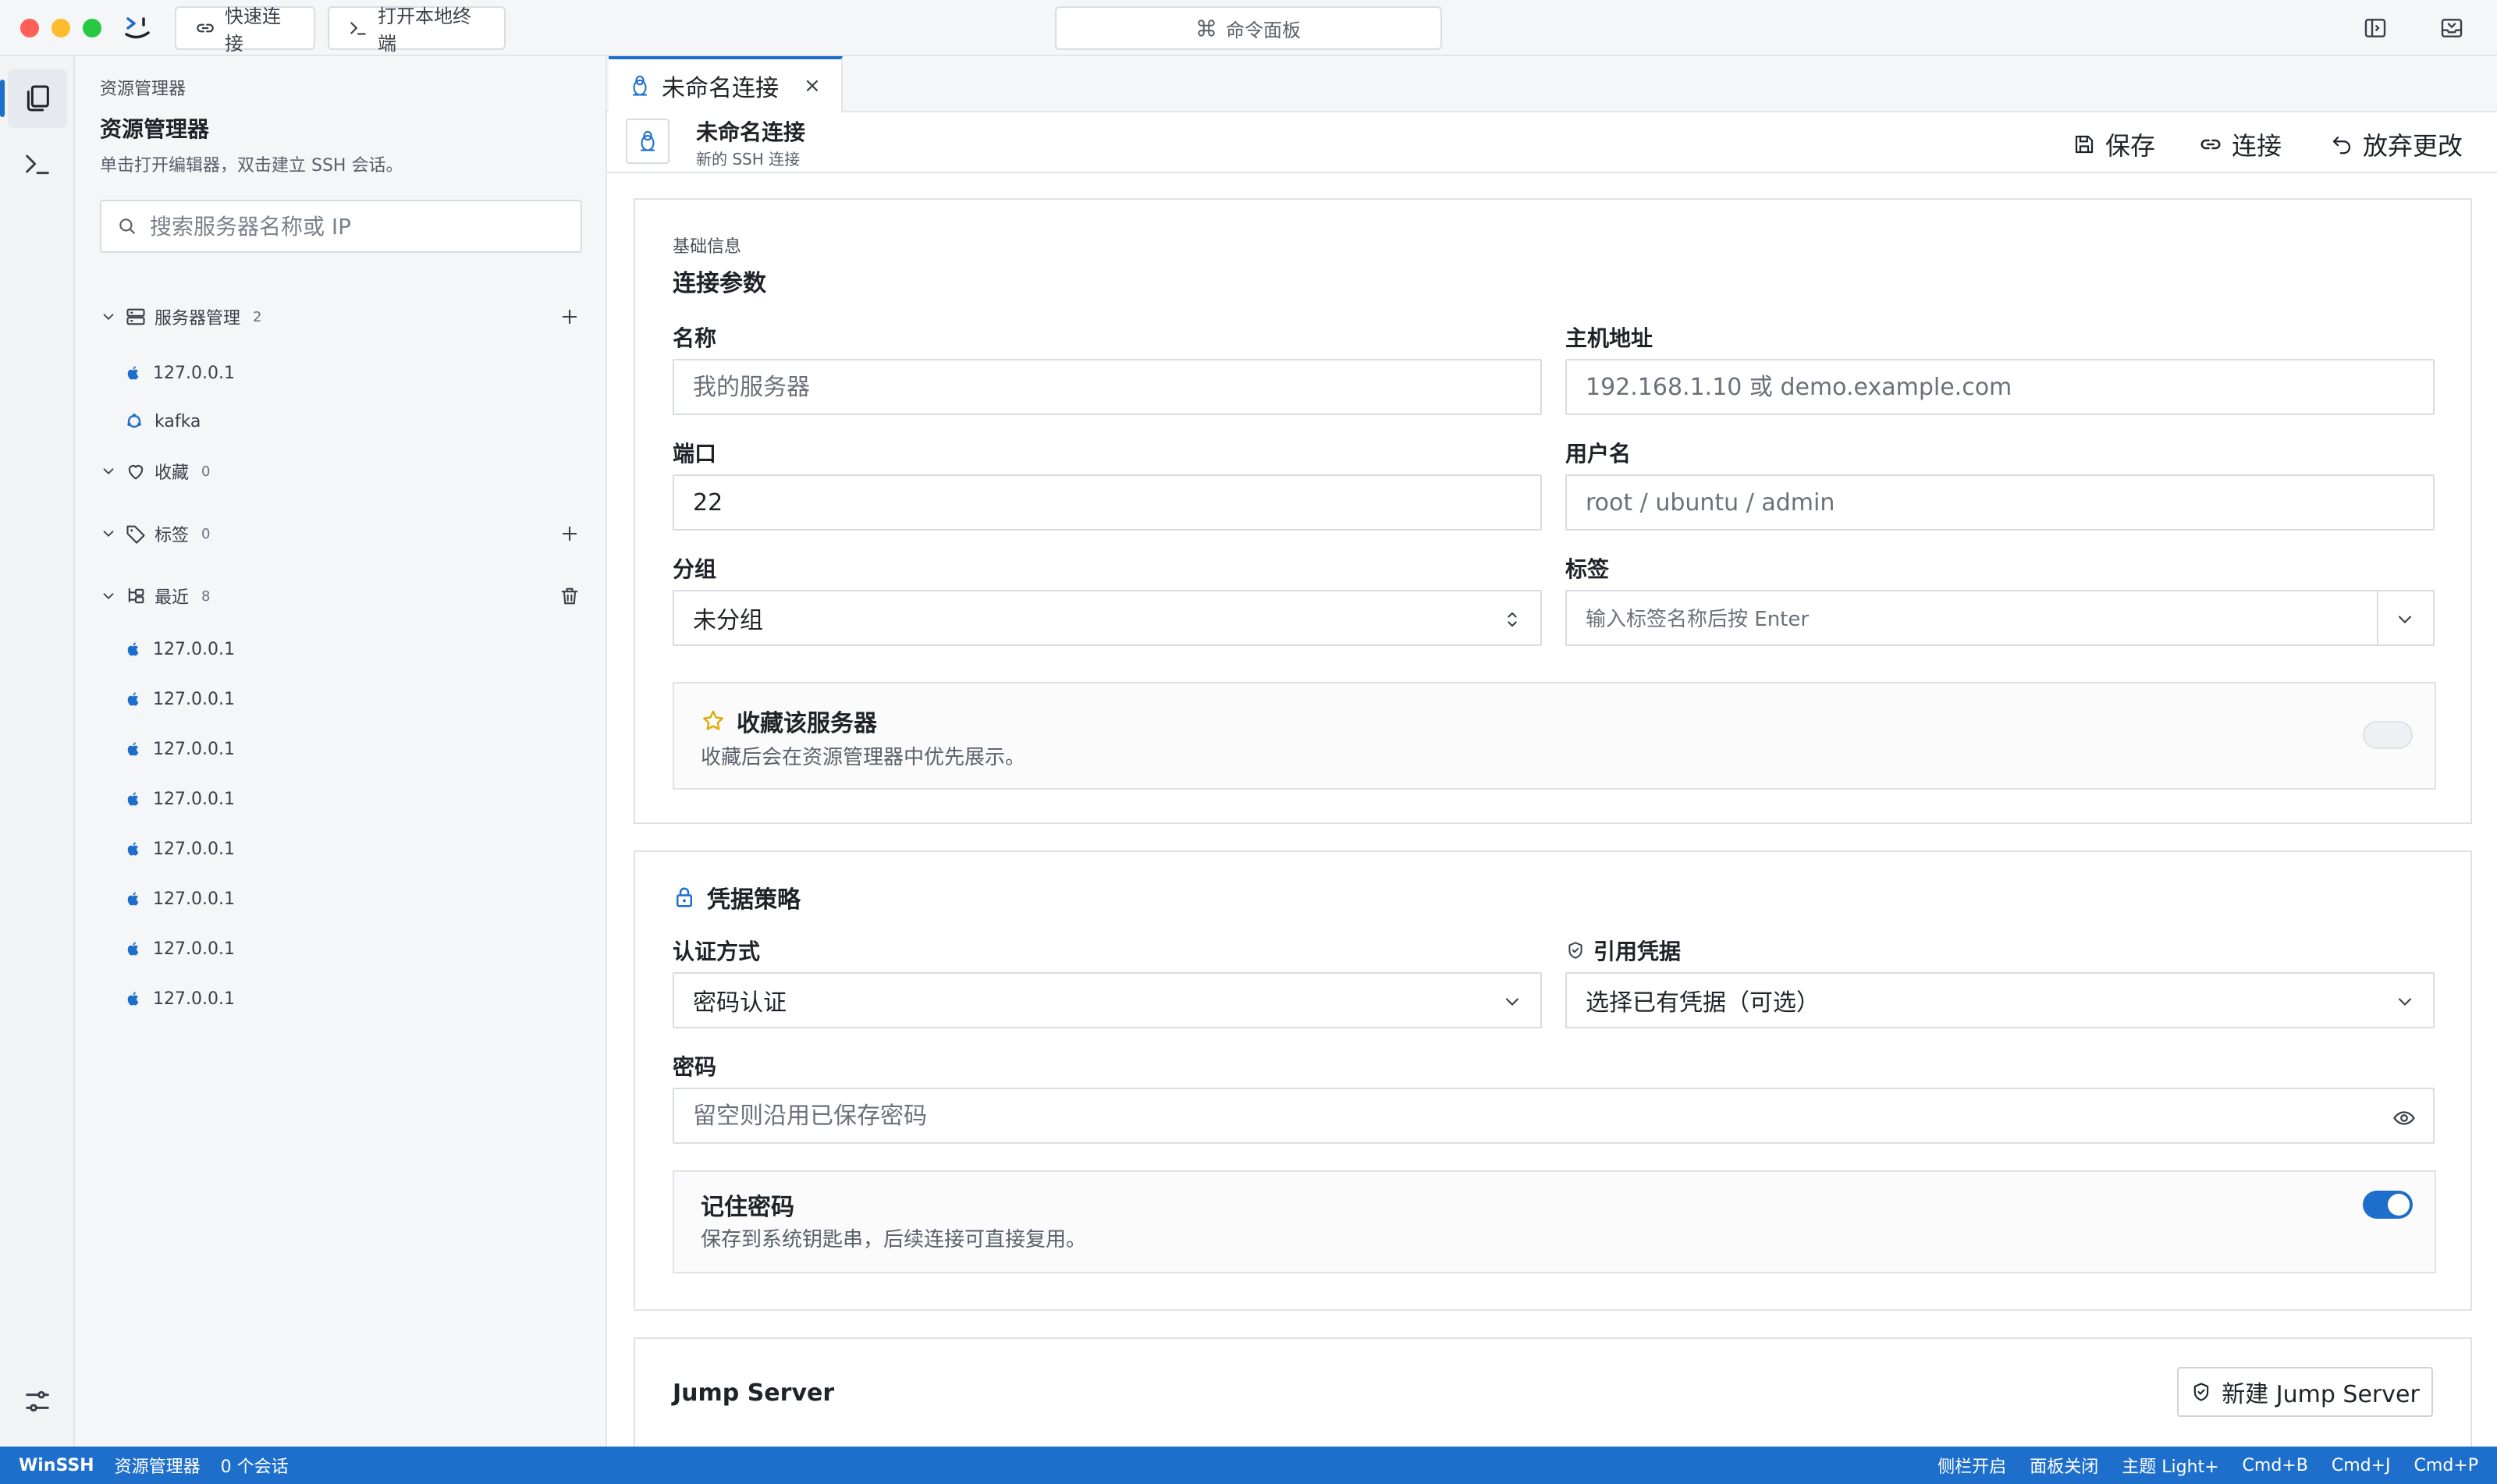 This screenshot has width=2497, height=1484. Describe the element at coordinates (1623, 951) in the screenshot. I see `credential-ref-label: 引用凭据` at that location.